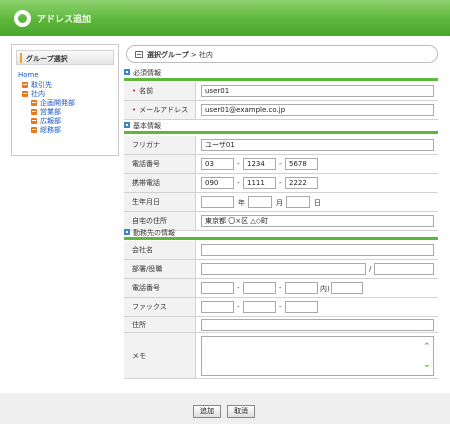 This screenshot has height=424, width=450. What do you see at coordinates (260, 202) in the screenshot?
I see `birth-month-input` at bounding box center [260, 202].